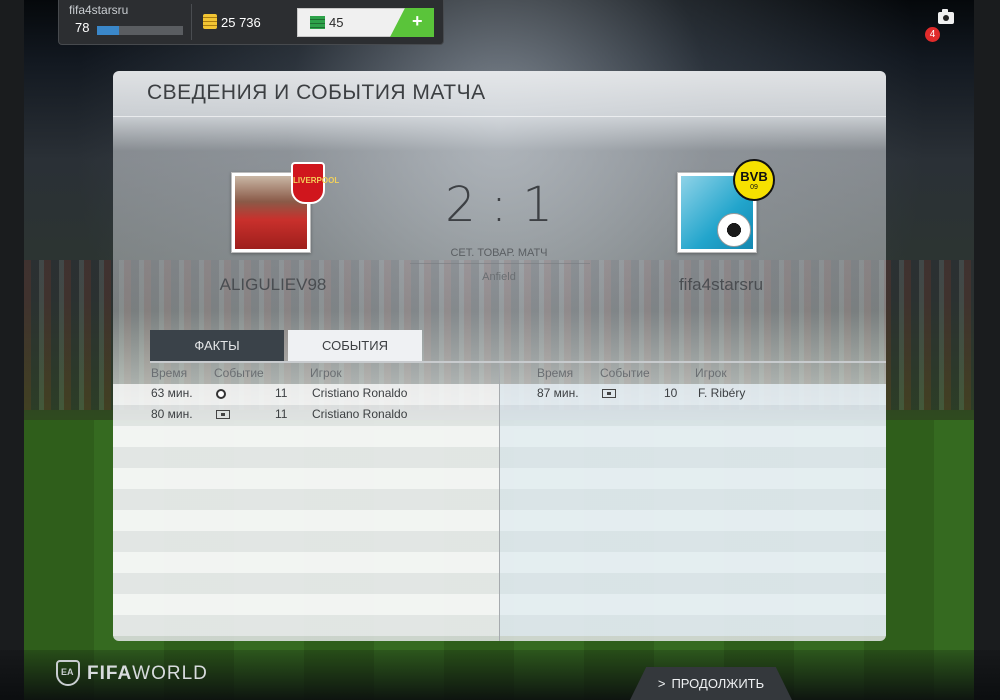 Image resolution: width=1000 pixels, height=700 pixels. I want to click on event-time: 80 мин., so click(172, 414).